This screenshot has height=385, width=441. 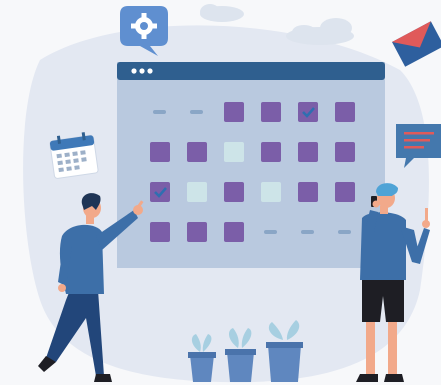 I want to click on cloud-right, so click(x=320, y=31).